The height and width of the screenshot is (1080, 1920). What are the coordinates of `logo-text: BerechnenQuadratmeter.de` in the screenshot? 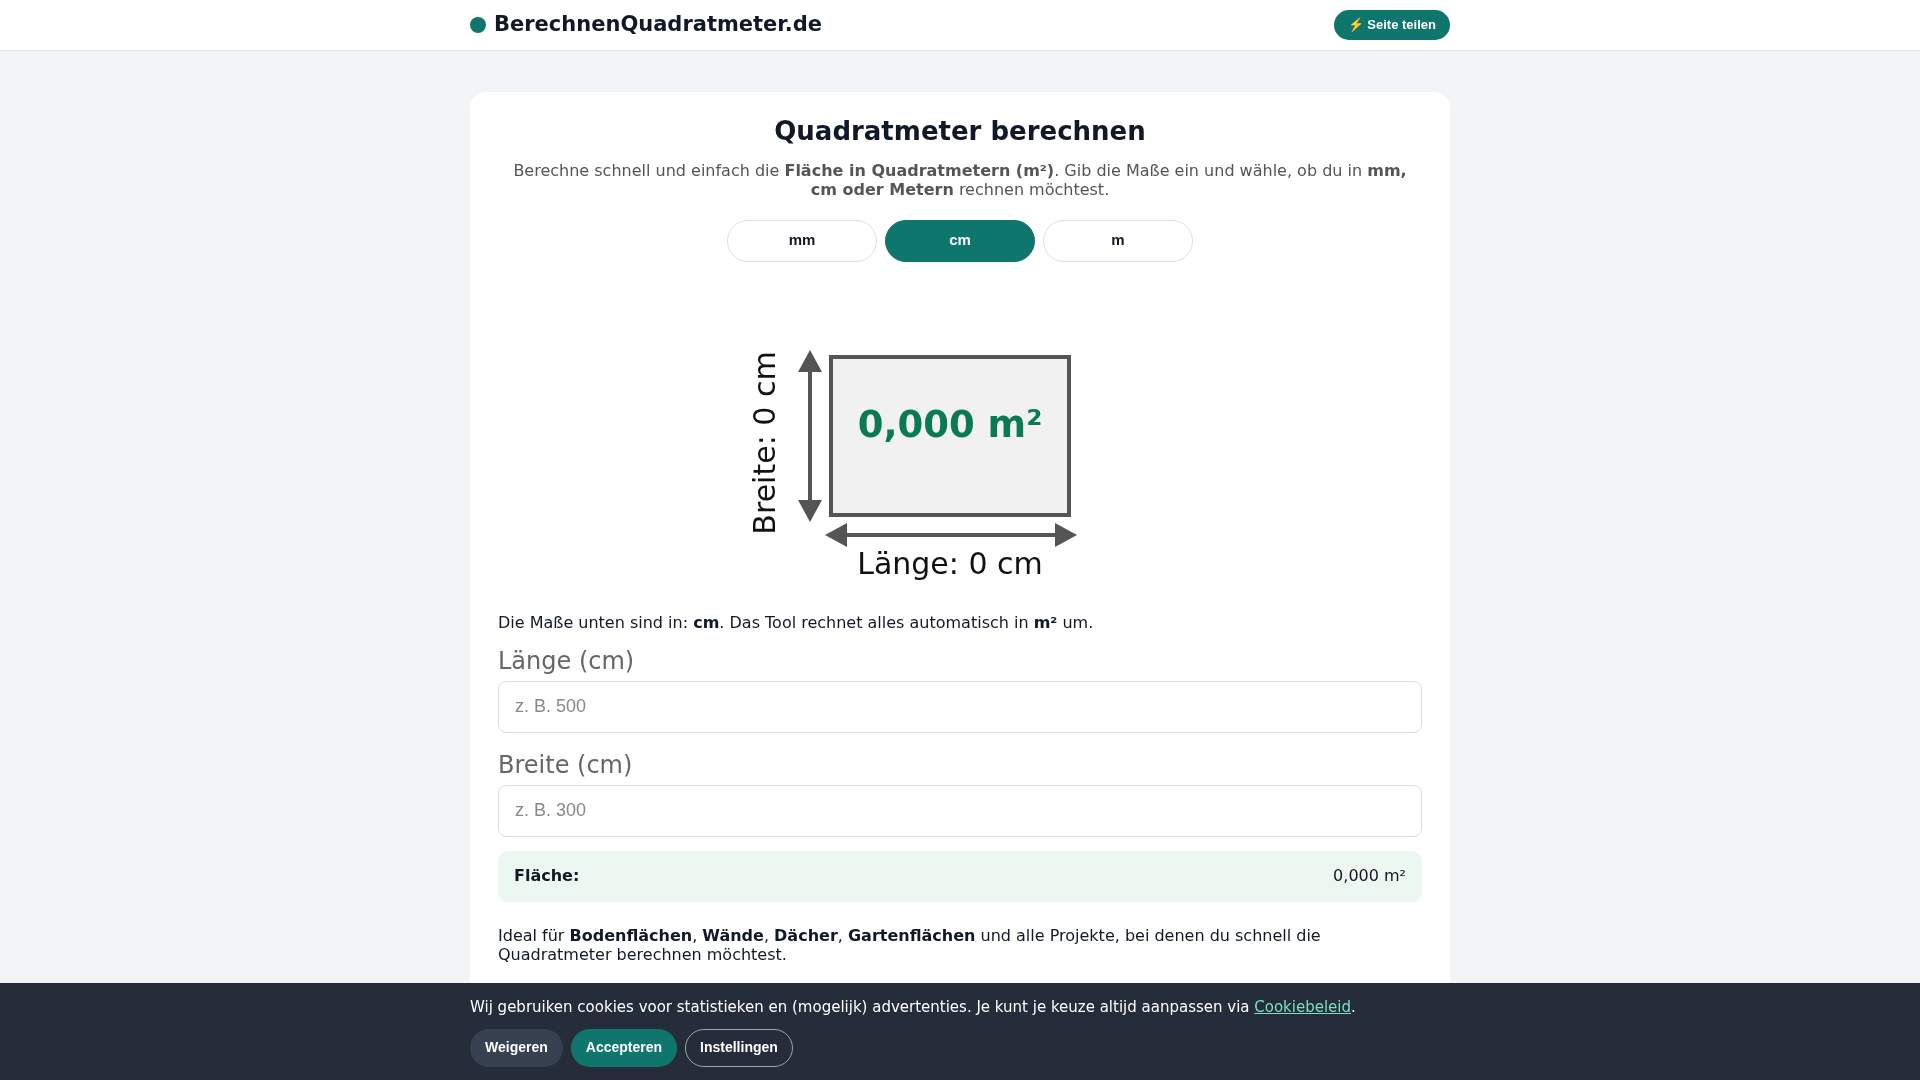 It's located at (658, 25).